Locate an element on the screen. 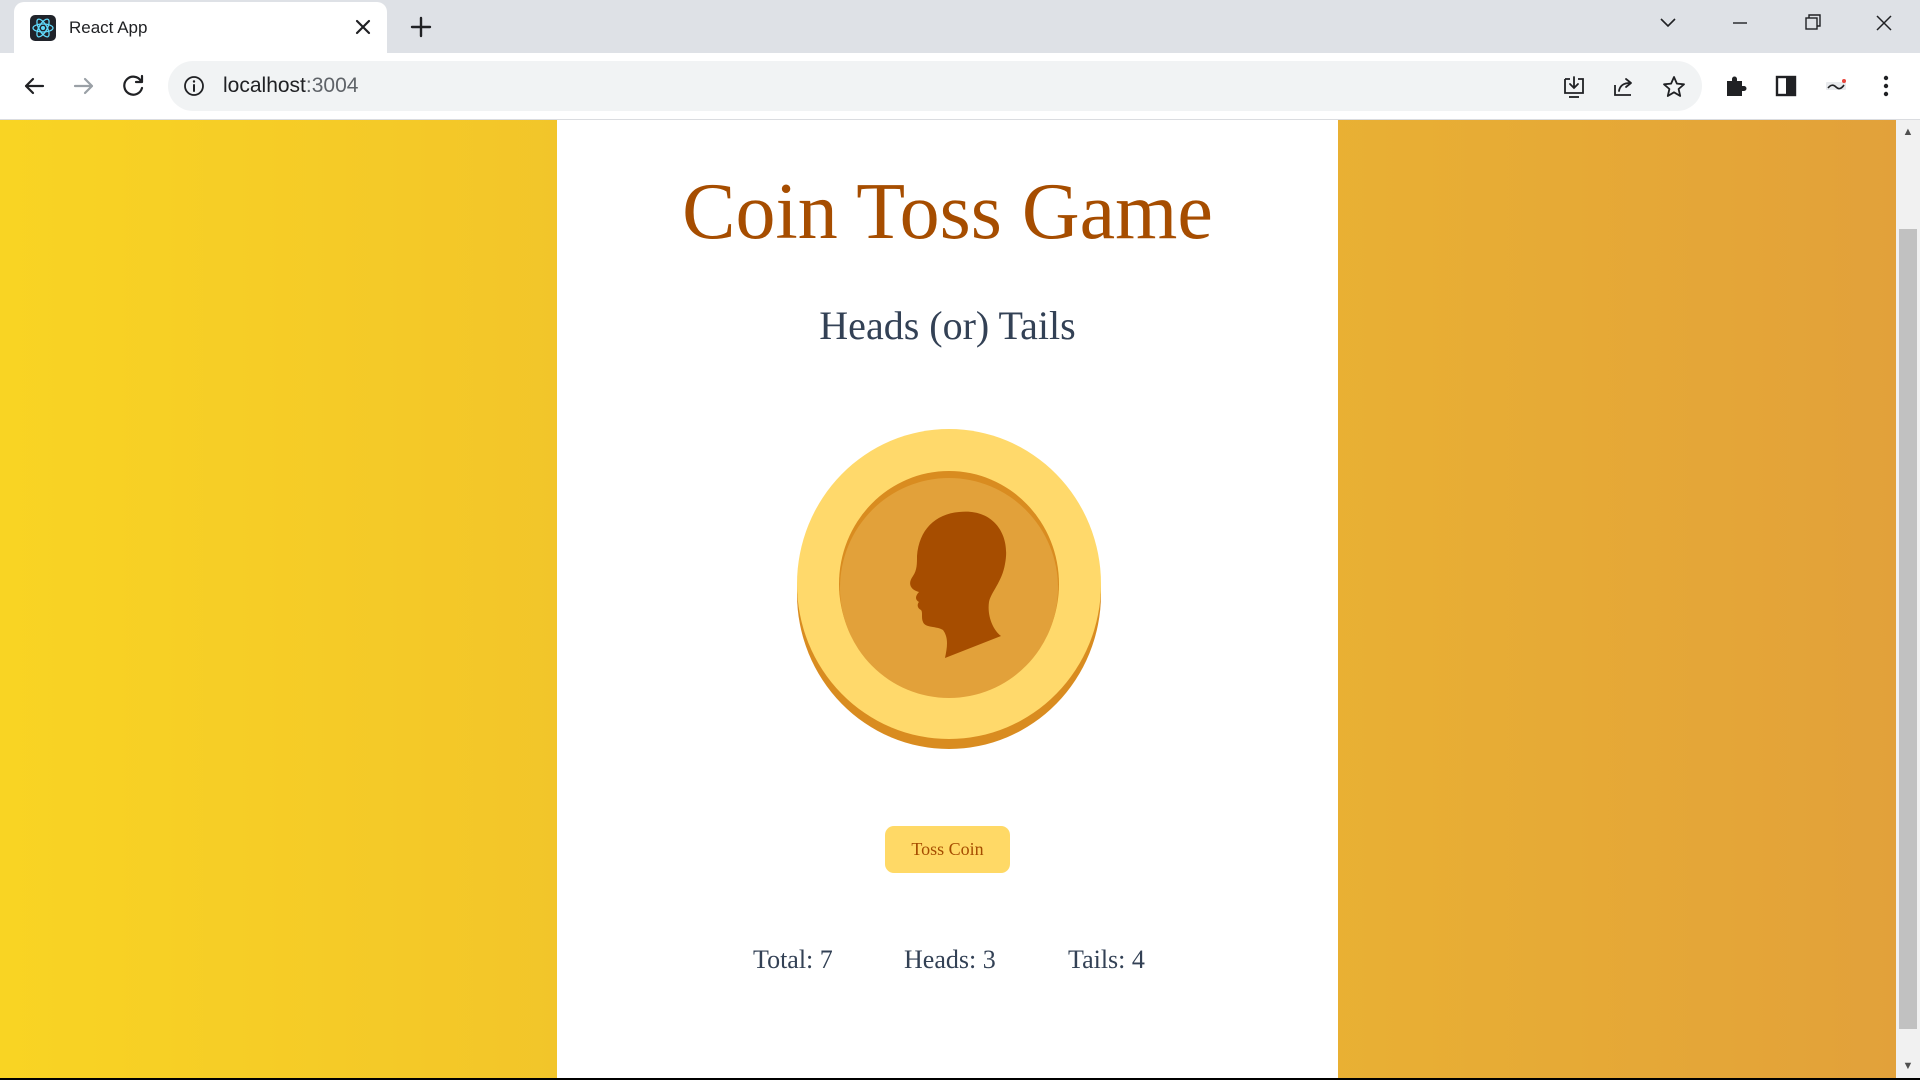  close-tab-icon is located at coordinates (363, 27).